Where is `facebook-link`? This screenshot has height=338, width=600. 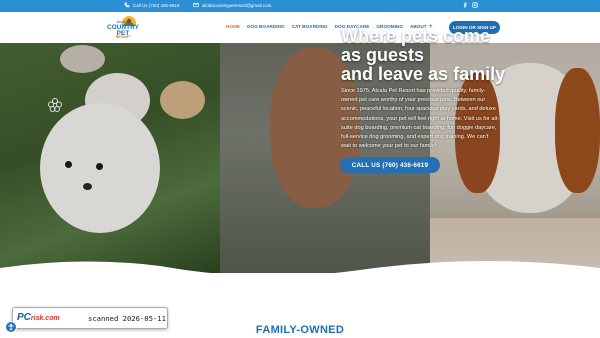
facebook-link is located at coordinates (465, 5).